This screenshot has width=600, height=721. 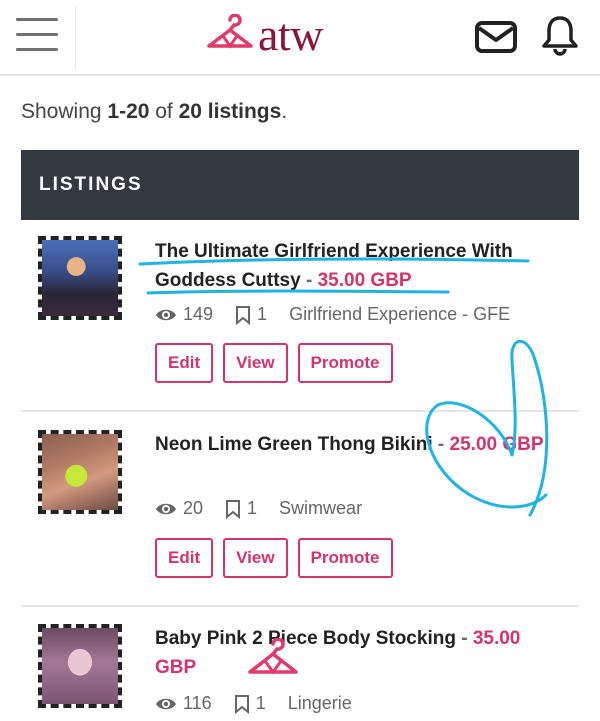 What do you see at coordinates (253, 703) in the screenshot?
I see `listing-meta: 116 1 Lingerie` at bounding box center [253, 703].